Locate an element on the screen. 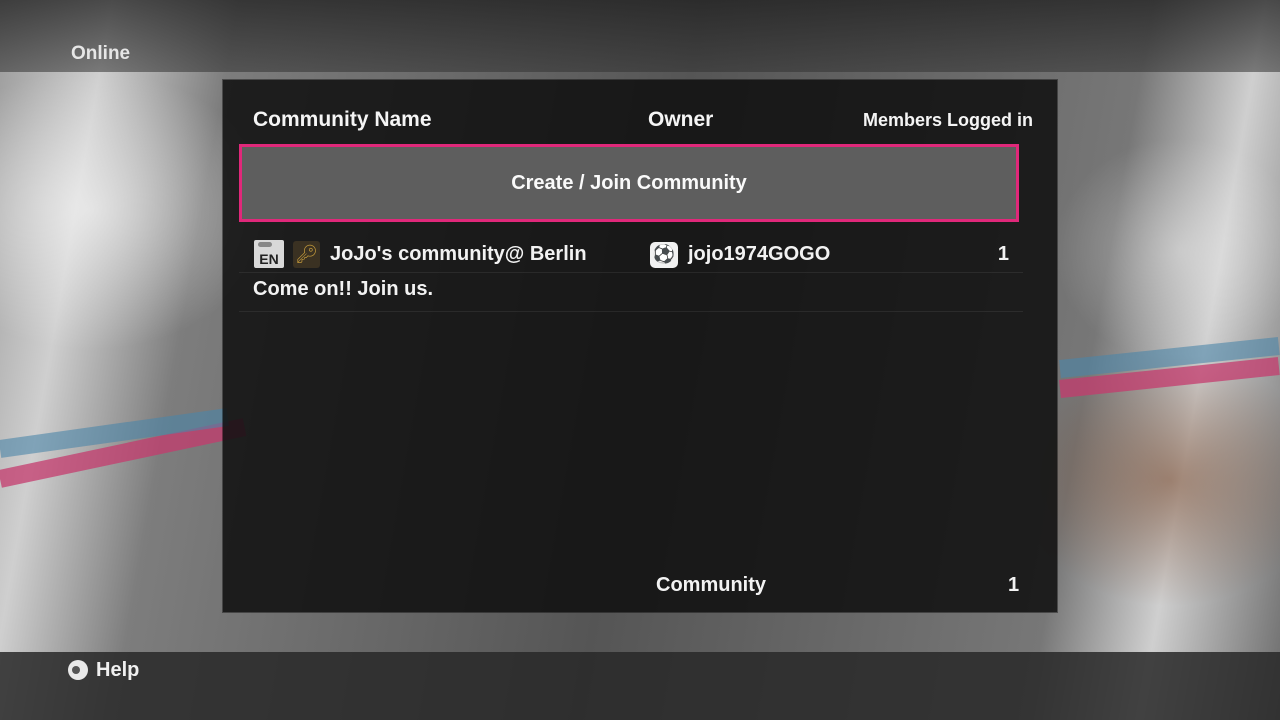 The height and width of the screenshot is (720, 1280). bottom-bar is located at coordinates (640, 686).